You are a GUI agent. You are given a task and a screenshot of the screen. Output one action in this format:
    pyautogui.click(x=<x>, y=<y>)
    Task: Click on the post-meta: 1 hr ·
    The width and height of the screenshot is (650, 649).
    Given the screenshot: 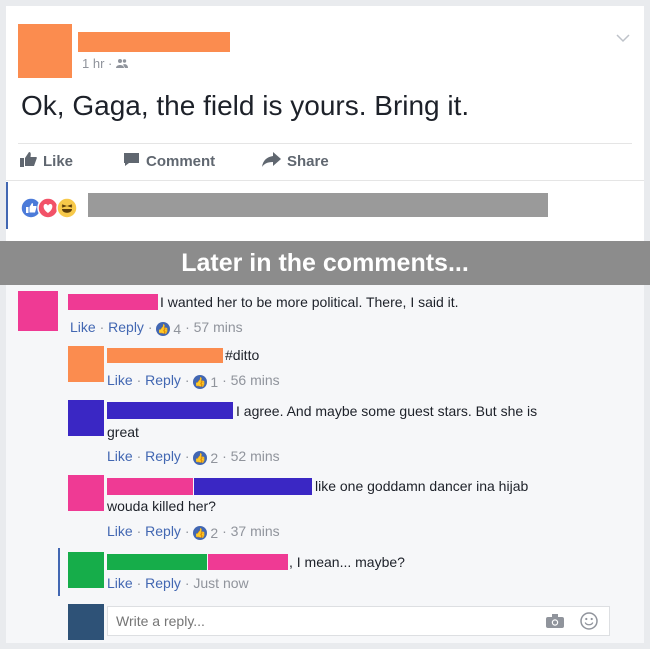 What is the action you would take?
    pyautogui.click(x=105, y=63)
    